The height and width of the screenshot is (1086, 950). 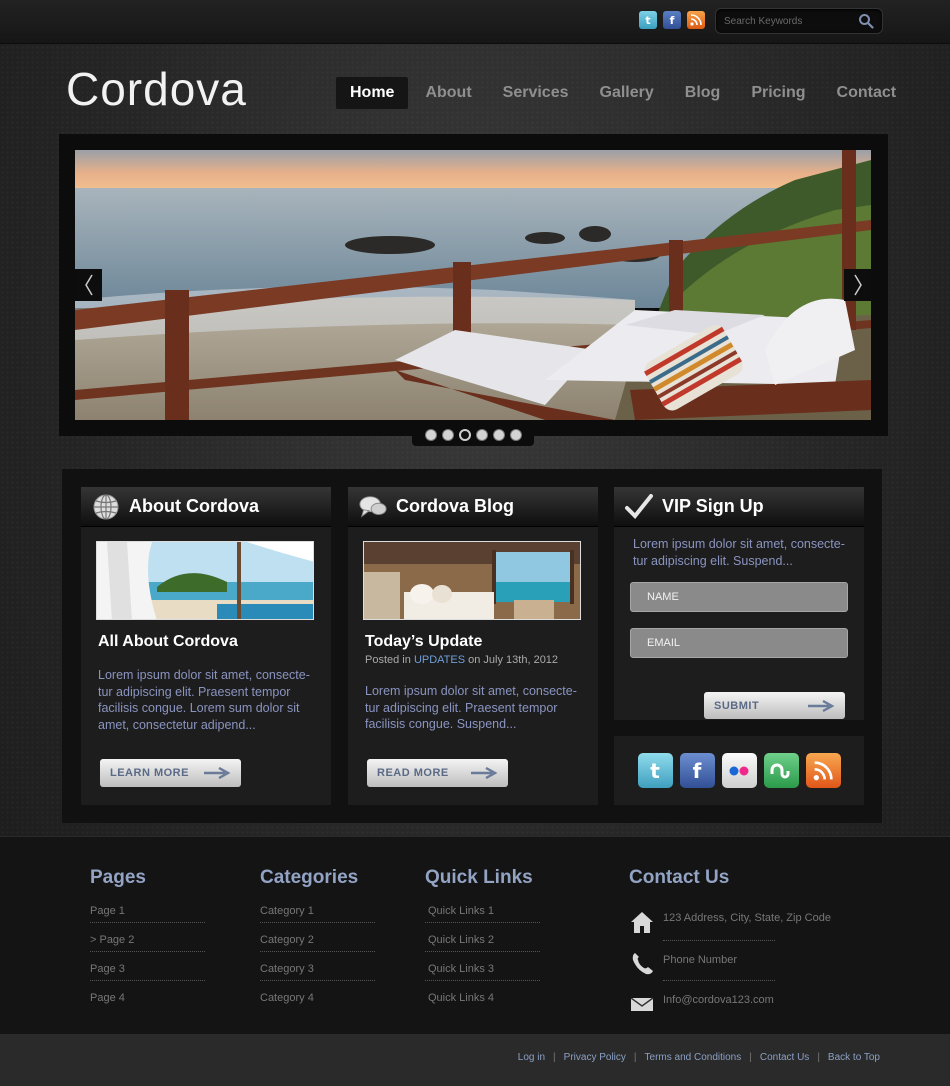 What do you see at coordinates (854, 1057) in the screenshot?
I see `back-to-top-link: Back to Top` at bounding box center [854, 1057].